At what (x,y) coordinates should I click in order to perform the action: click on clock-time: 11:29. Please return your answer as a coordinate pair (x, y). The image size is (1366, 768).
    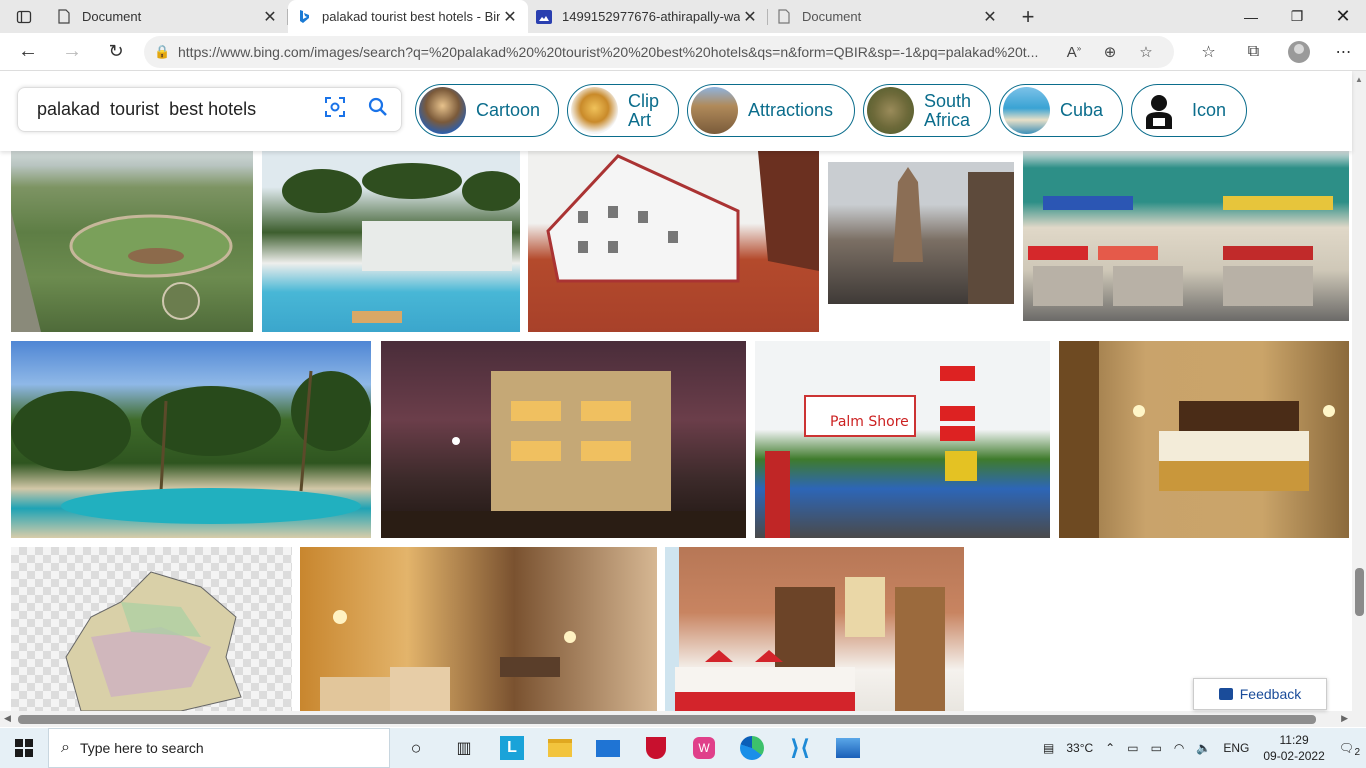
    Looking at the image, I should click on (1294, 740).